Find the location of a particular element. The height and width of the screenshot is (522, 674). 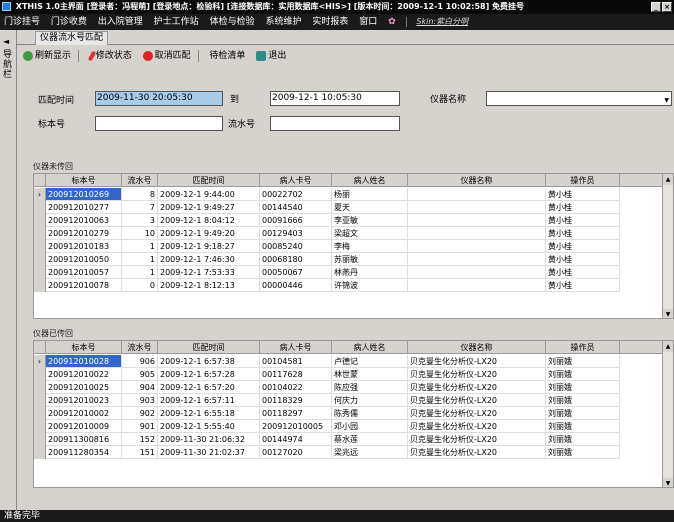

instrument-name-select: ▼ is located at coordinates (579, 98).